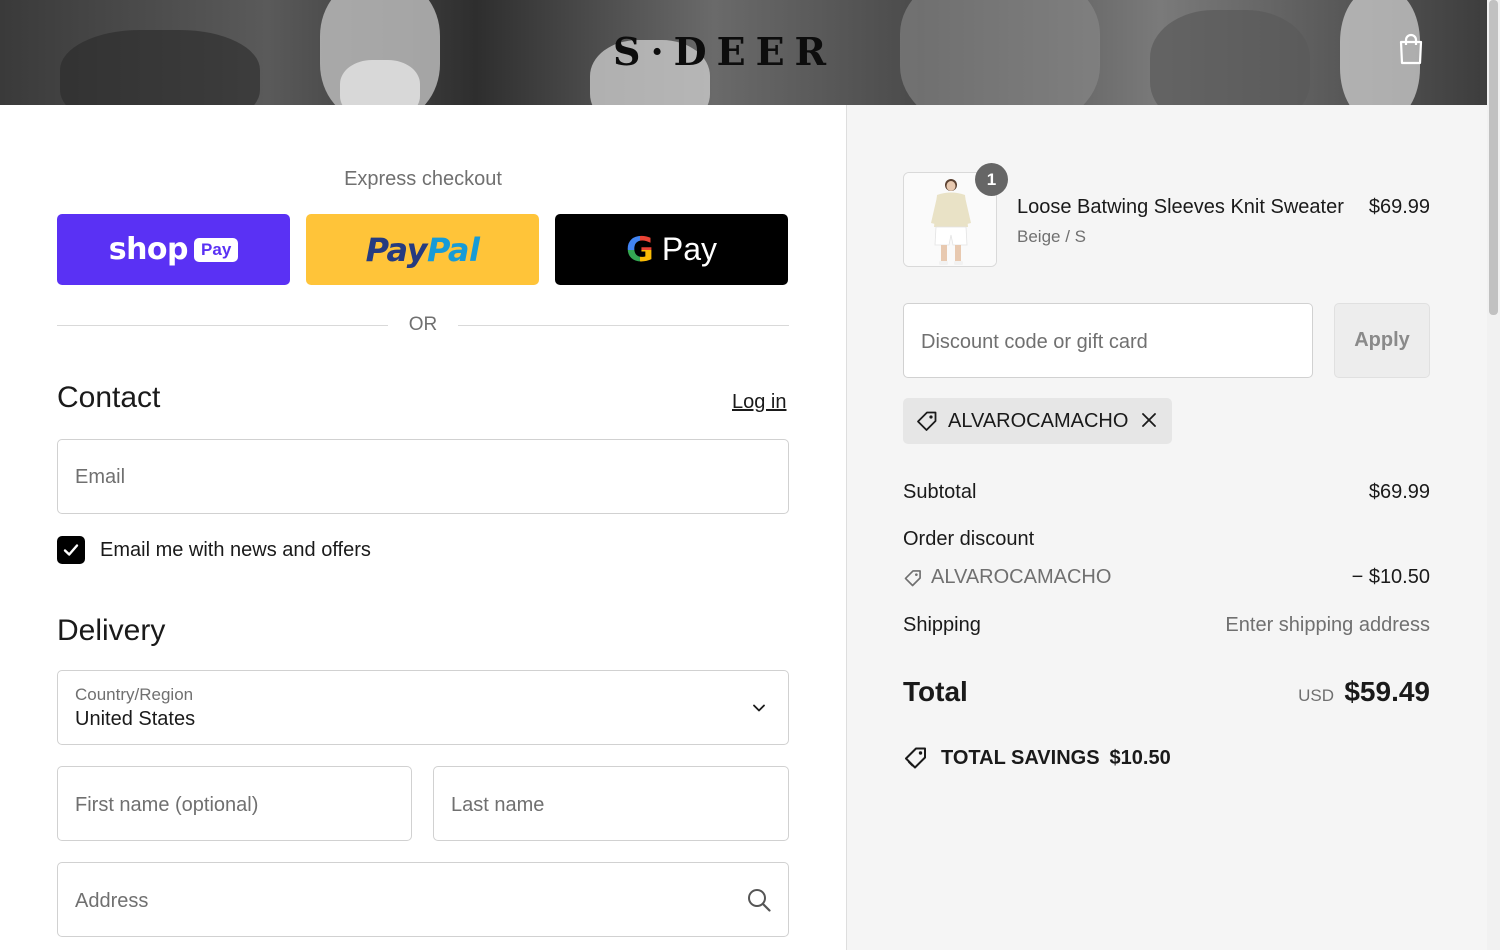 The width and height of the screenshot is (1500, 950). What do you see at coordinates (423, 707) in the screenshot?
I see `country-region-select: Country/Region United States` at bounding box center [423, 707].